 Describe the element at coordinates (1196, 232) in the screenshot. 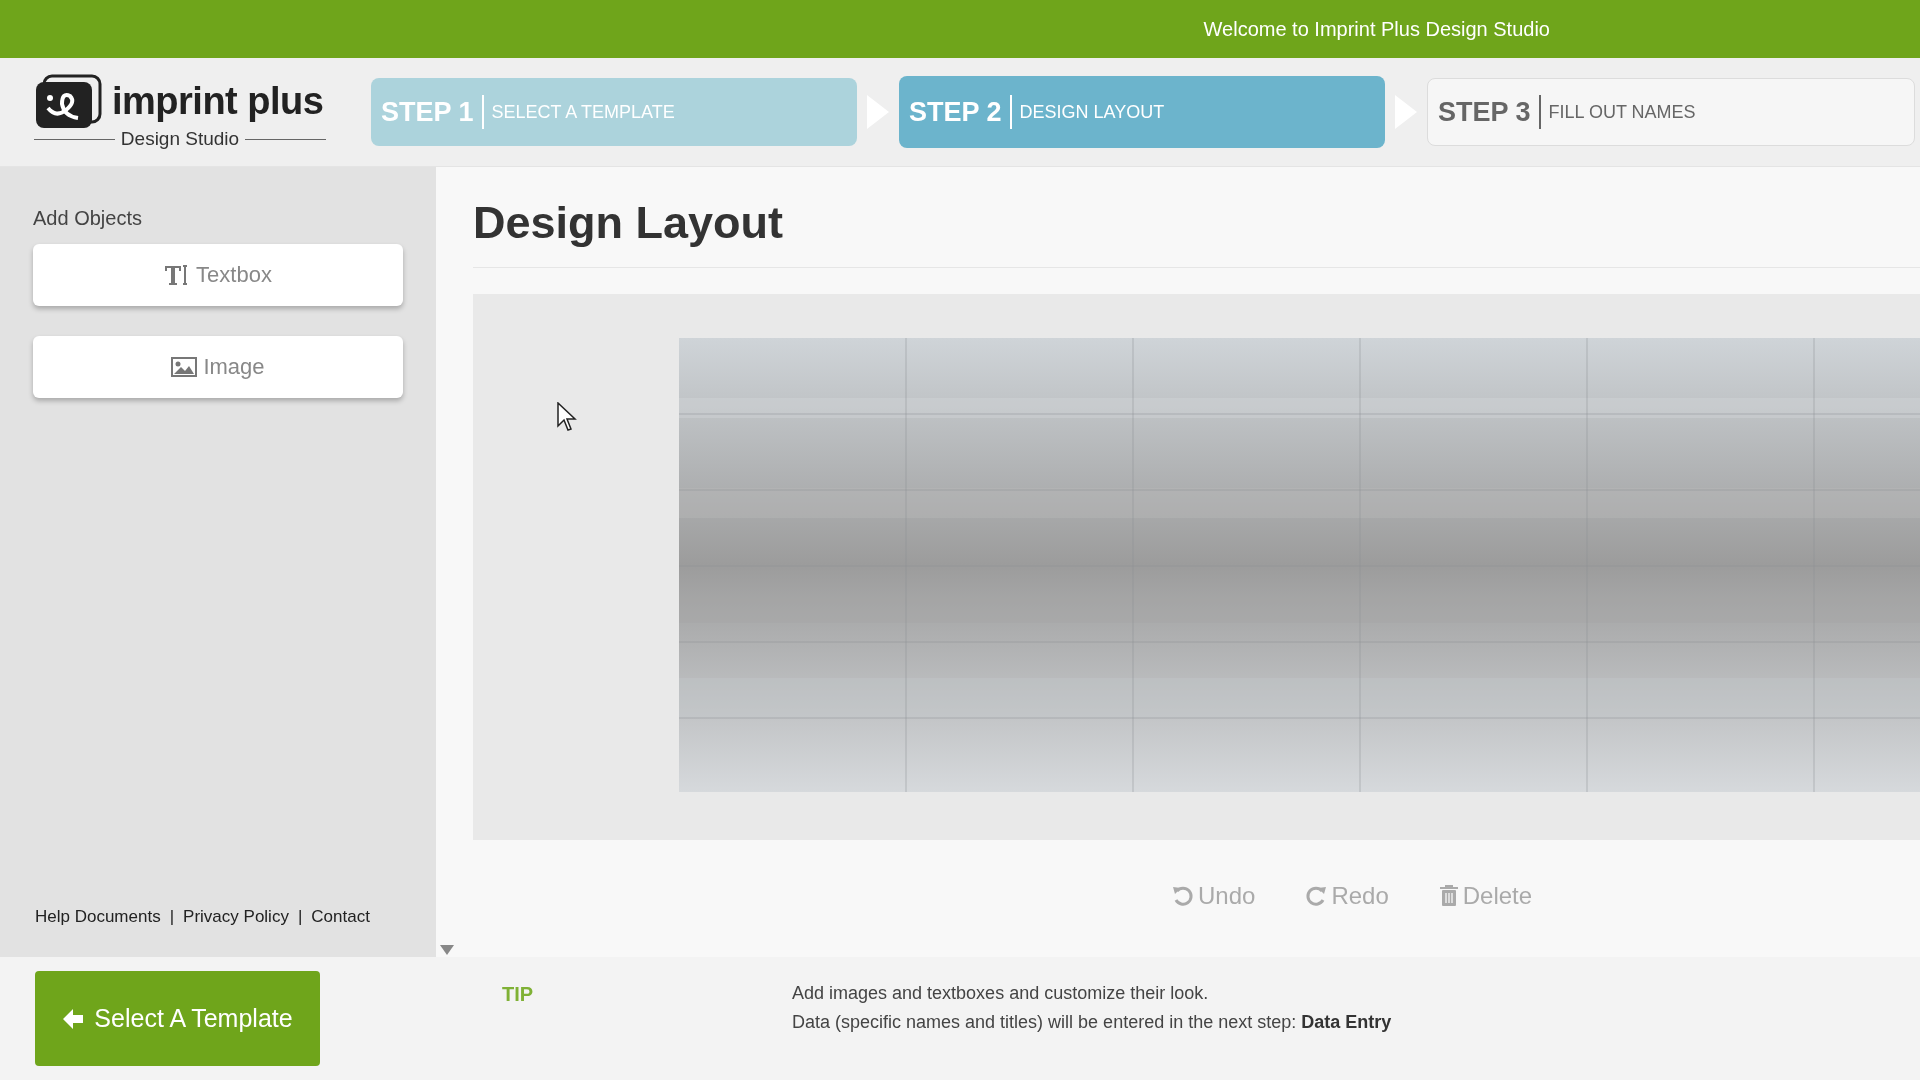

I see `page-title: Design Layout` at that location.